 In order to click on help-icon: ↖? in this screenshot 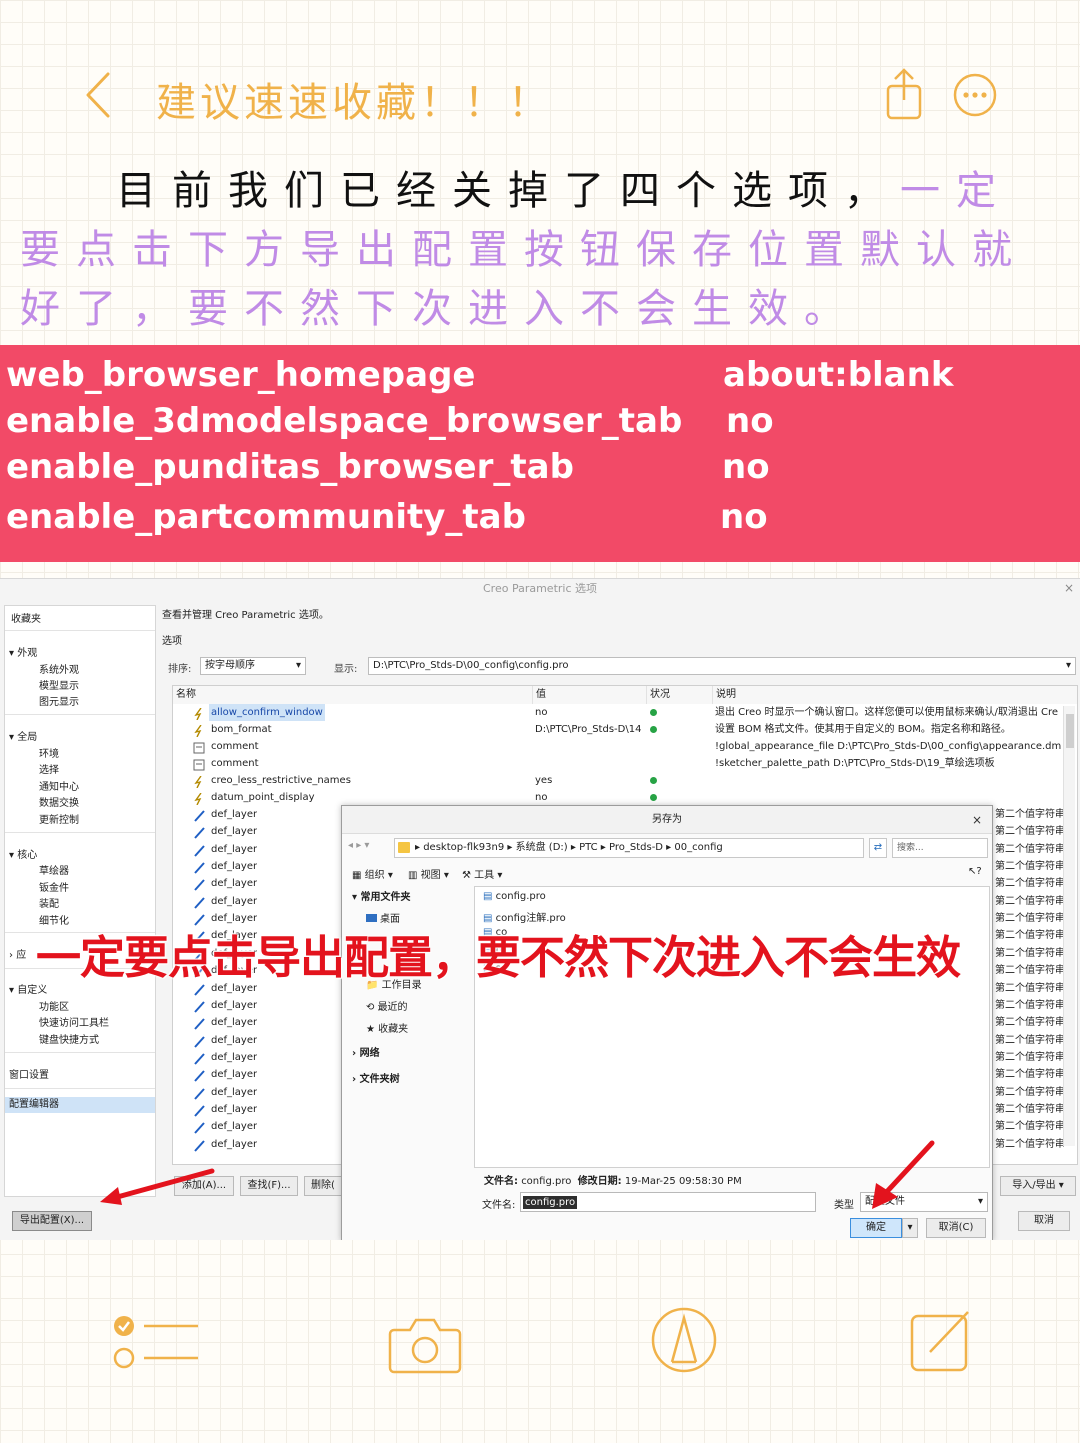, I will do `click(975, 871)`.